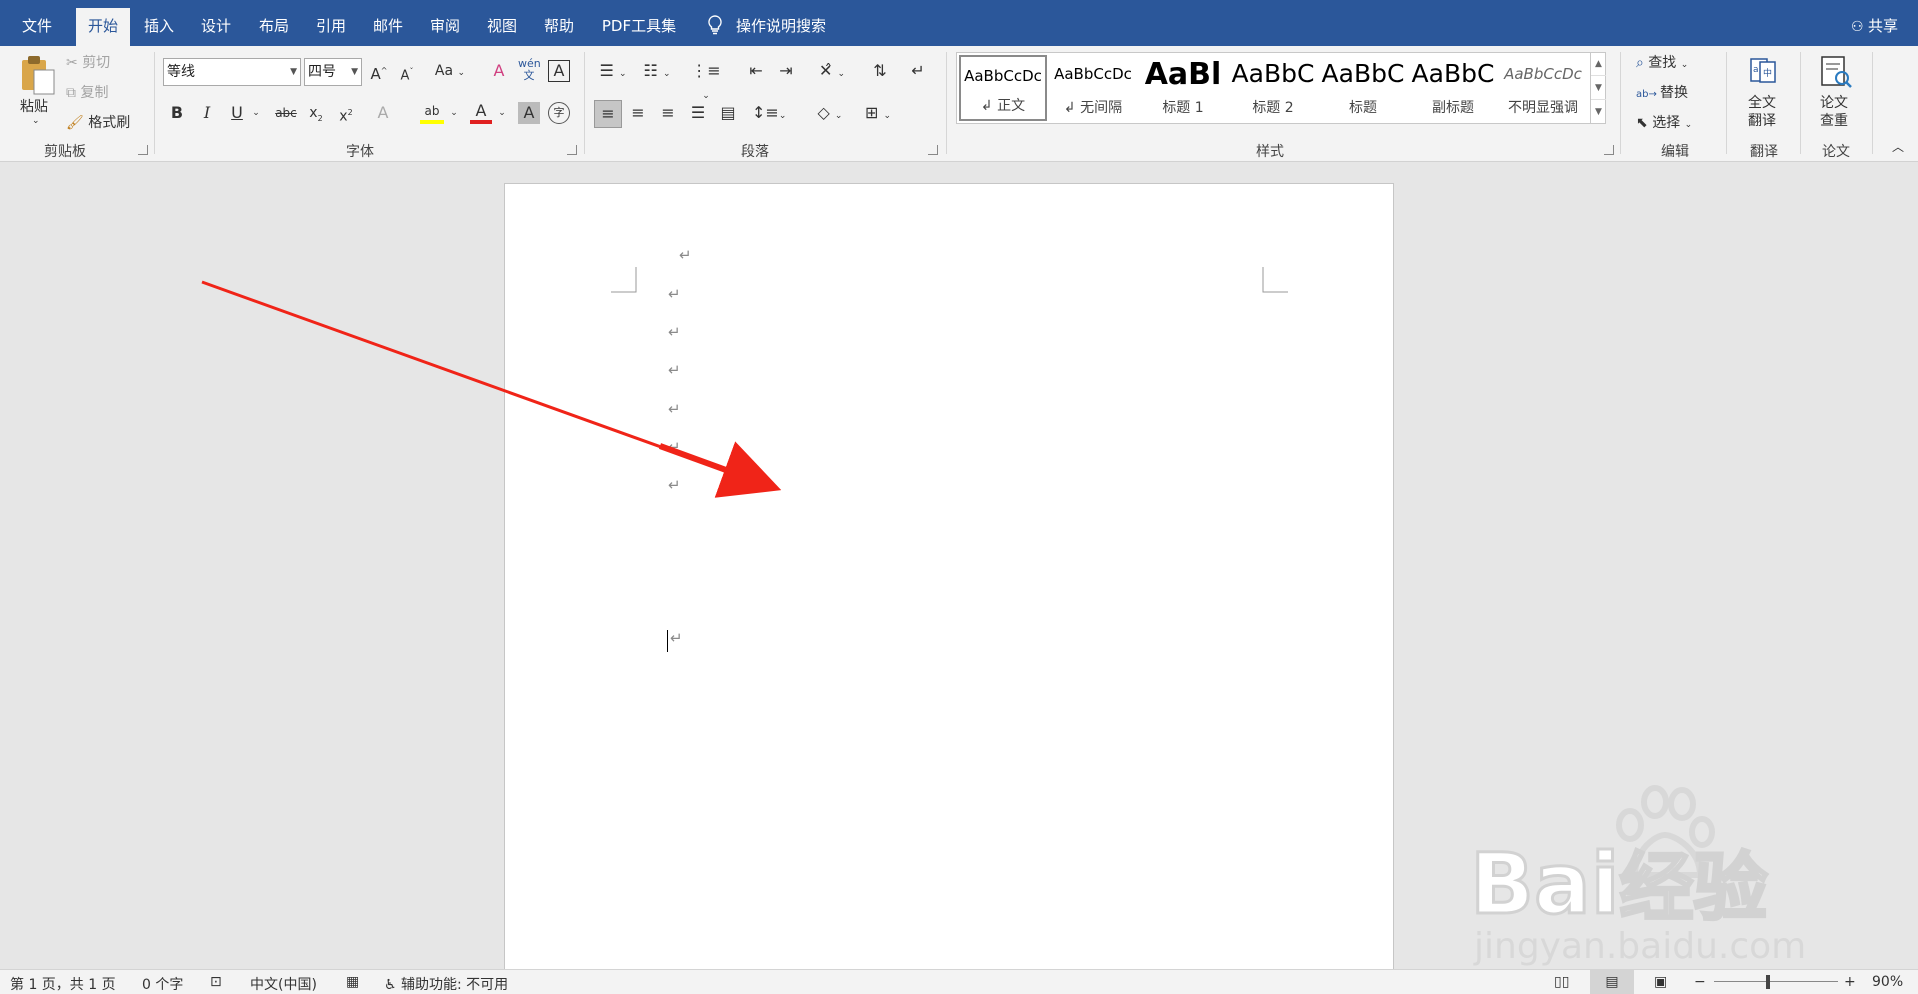 The width and height of the screenshot is (1918, 994). Describe the element at coordinates (878, 114) in the screenshot. I see `borders-icon: ⊞ ⌄` at that location.